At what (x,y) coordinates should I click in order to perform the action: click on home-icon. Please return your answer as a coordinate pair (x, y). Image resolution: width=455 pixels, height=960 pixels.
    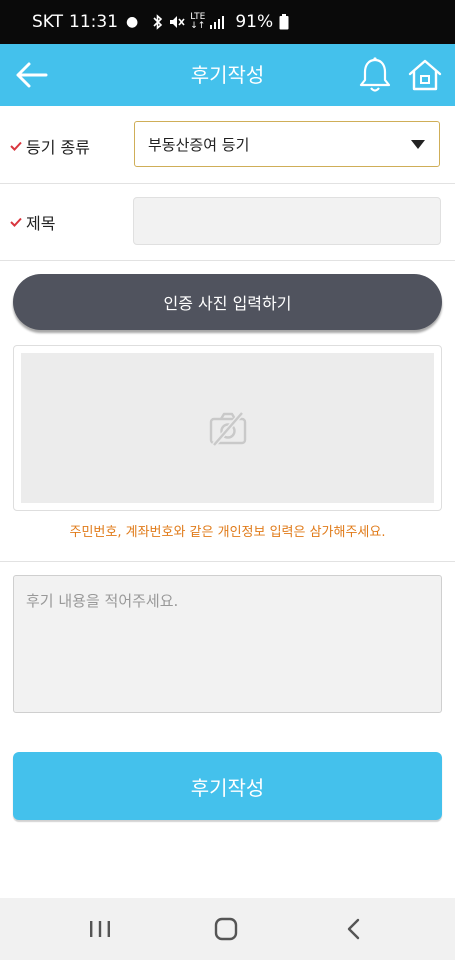
    Looking at the image, I should click on (425, 75).